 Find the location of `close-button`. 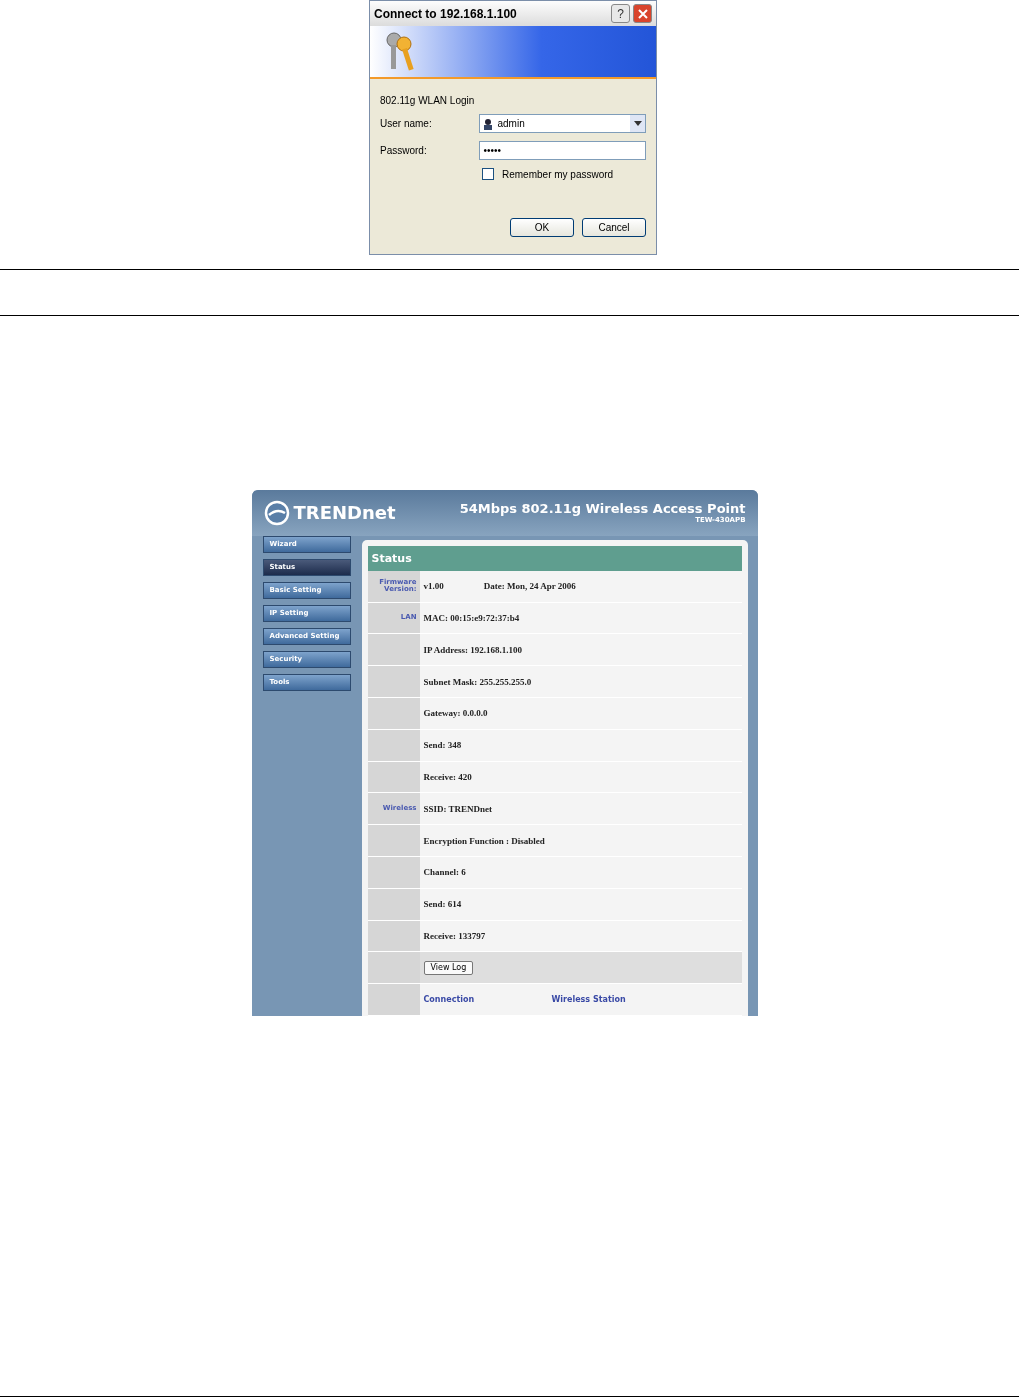

close-button is located at coordinates (642, 13).